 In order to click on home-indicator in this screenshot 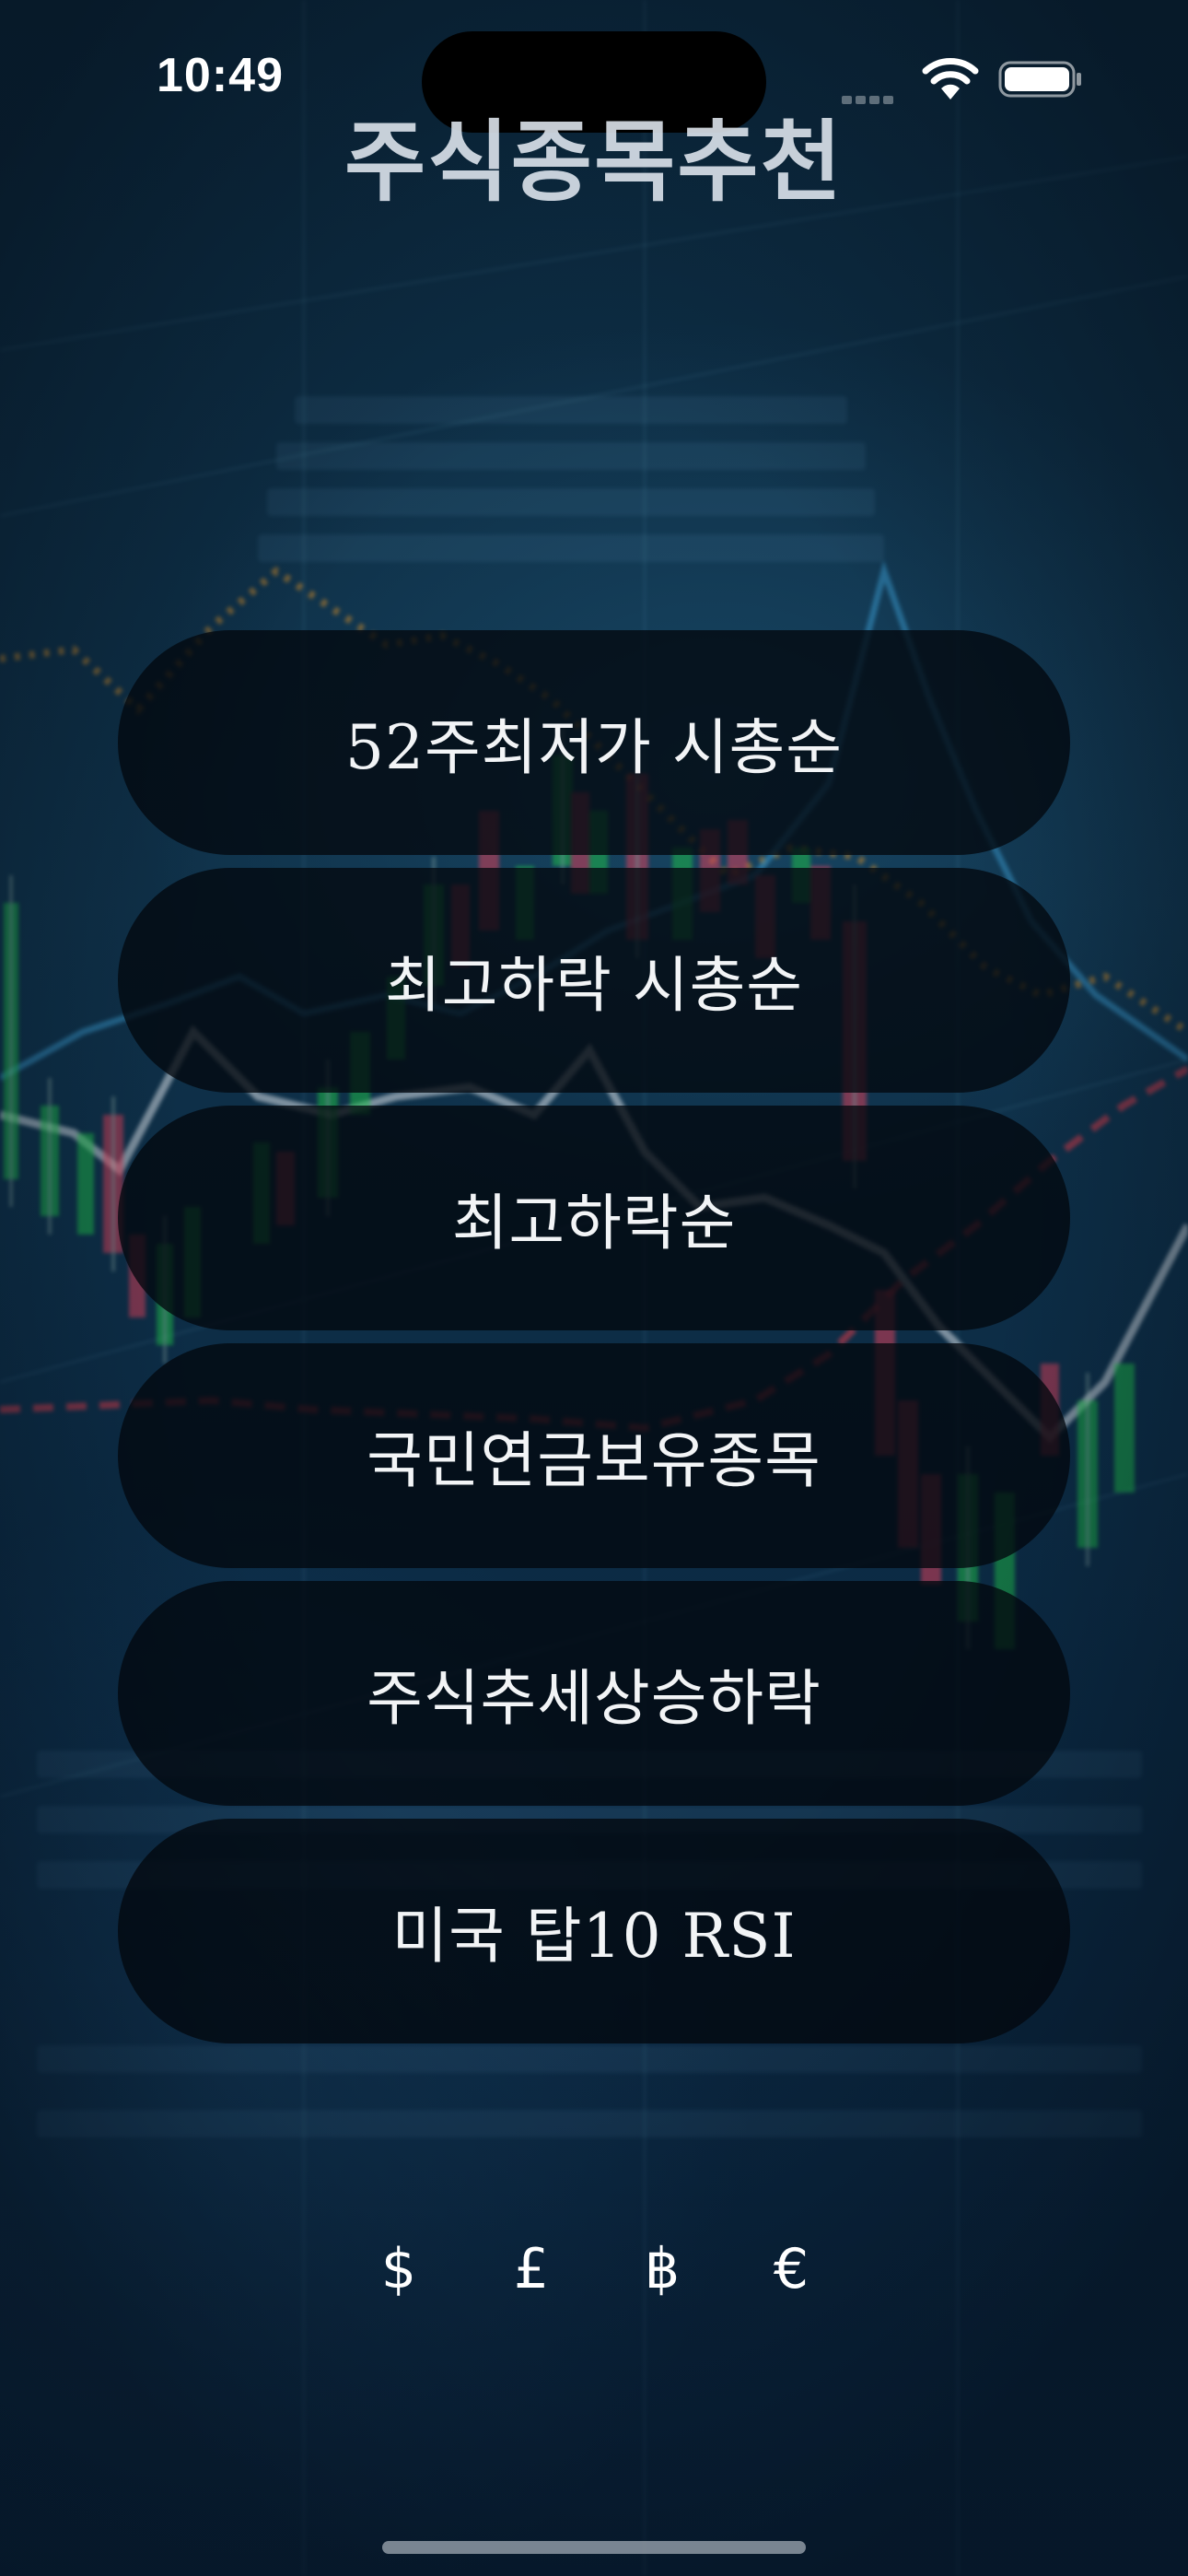, I will do `click(594, 2547)`.